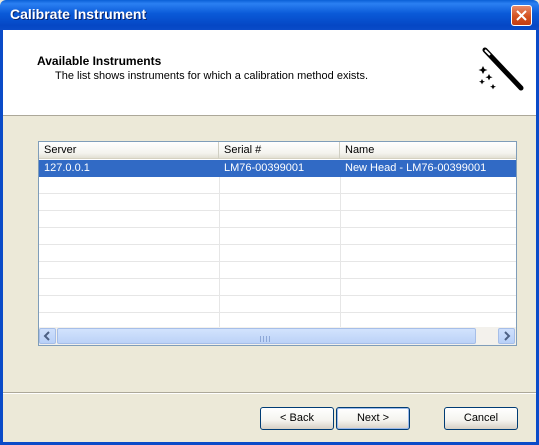  I want to click on scroll-right-button, so click(506, 336).